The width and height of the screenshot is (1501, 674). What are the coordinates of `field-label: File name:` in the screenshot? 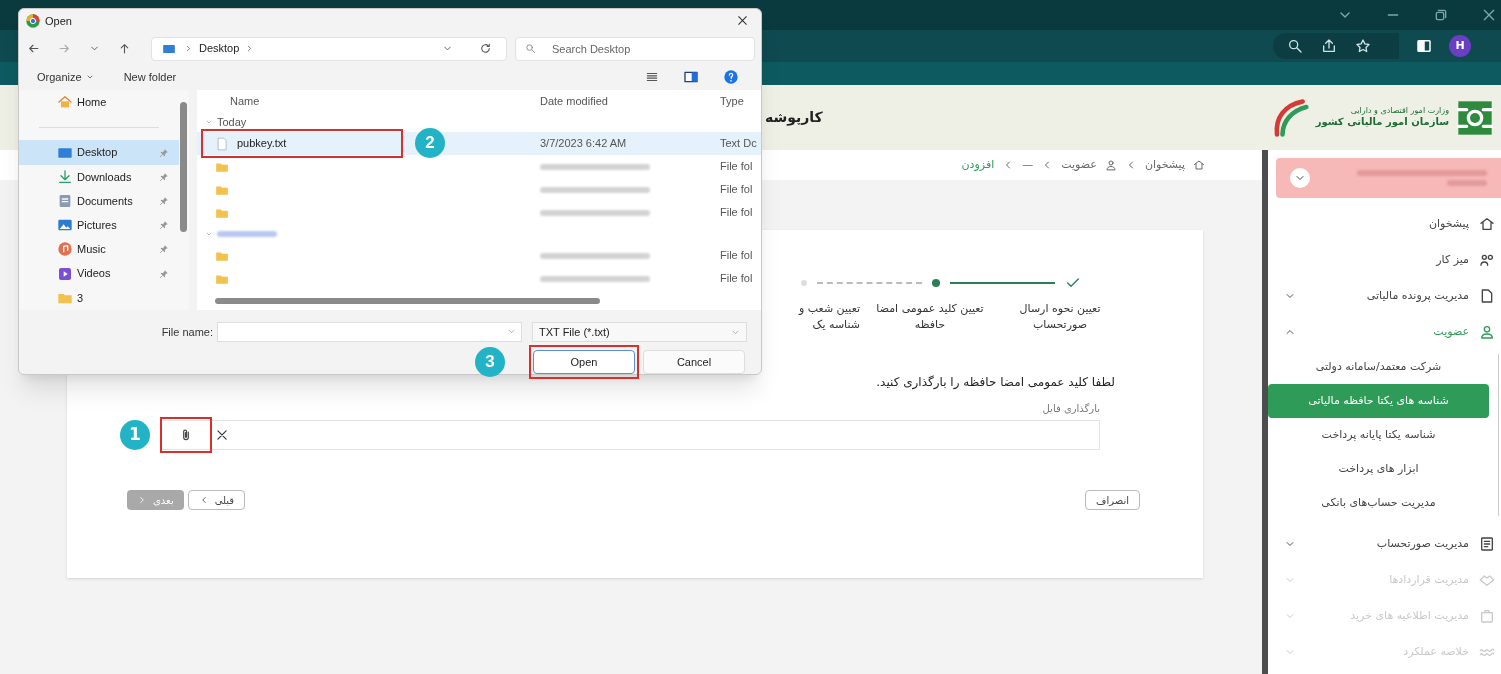 It's located at (187, 332).